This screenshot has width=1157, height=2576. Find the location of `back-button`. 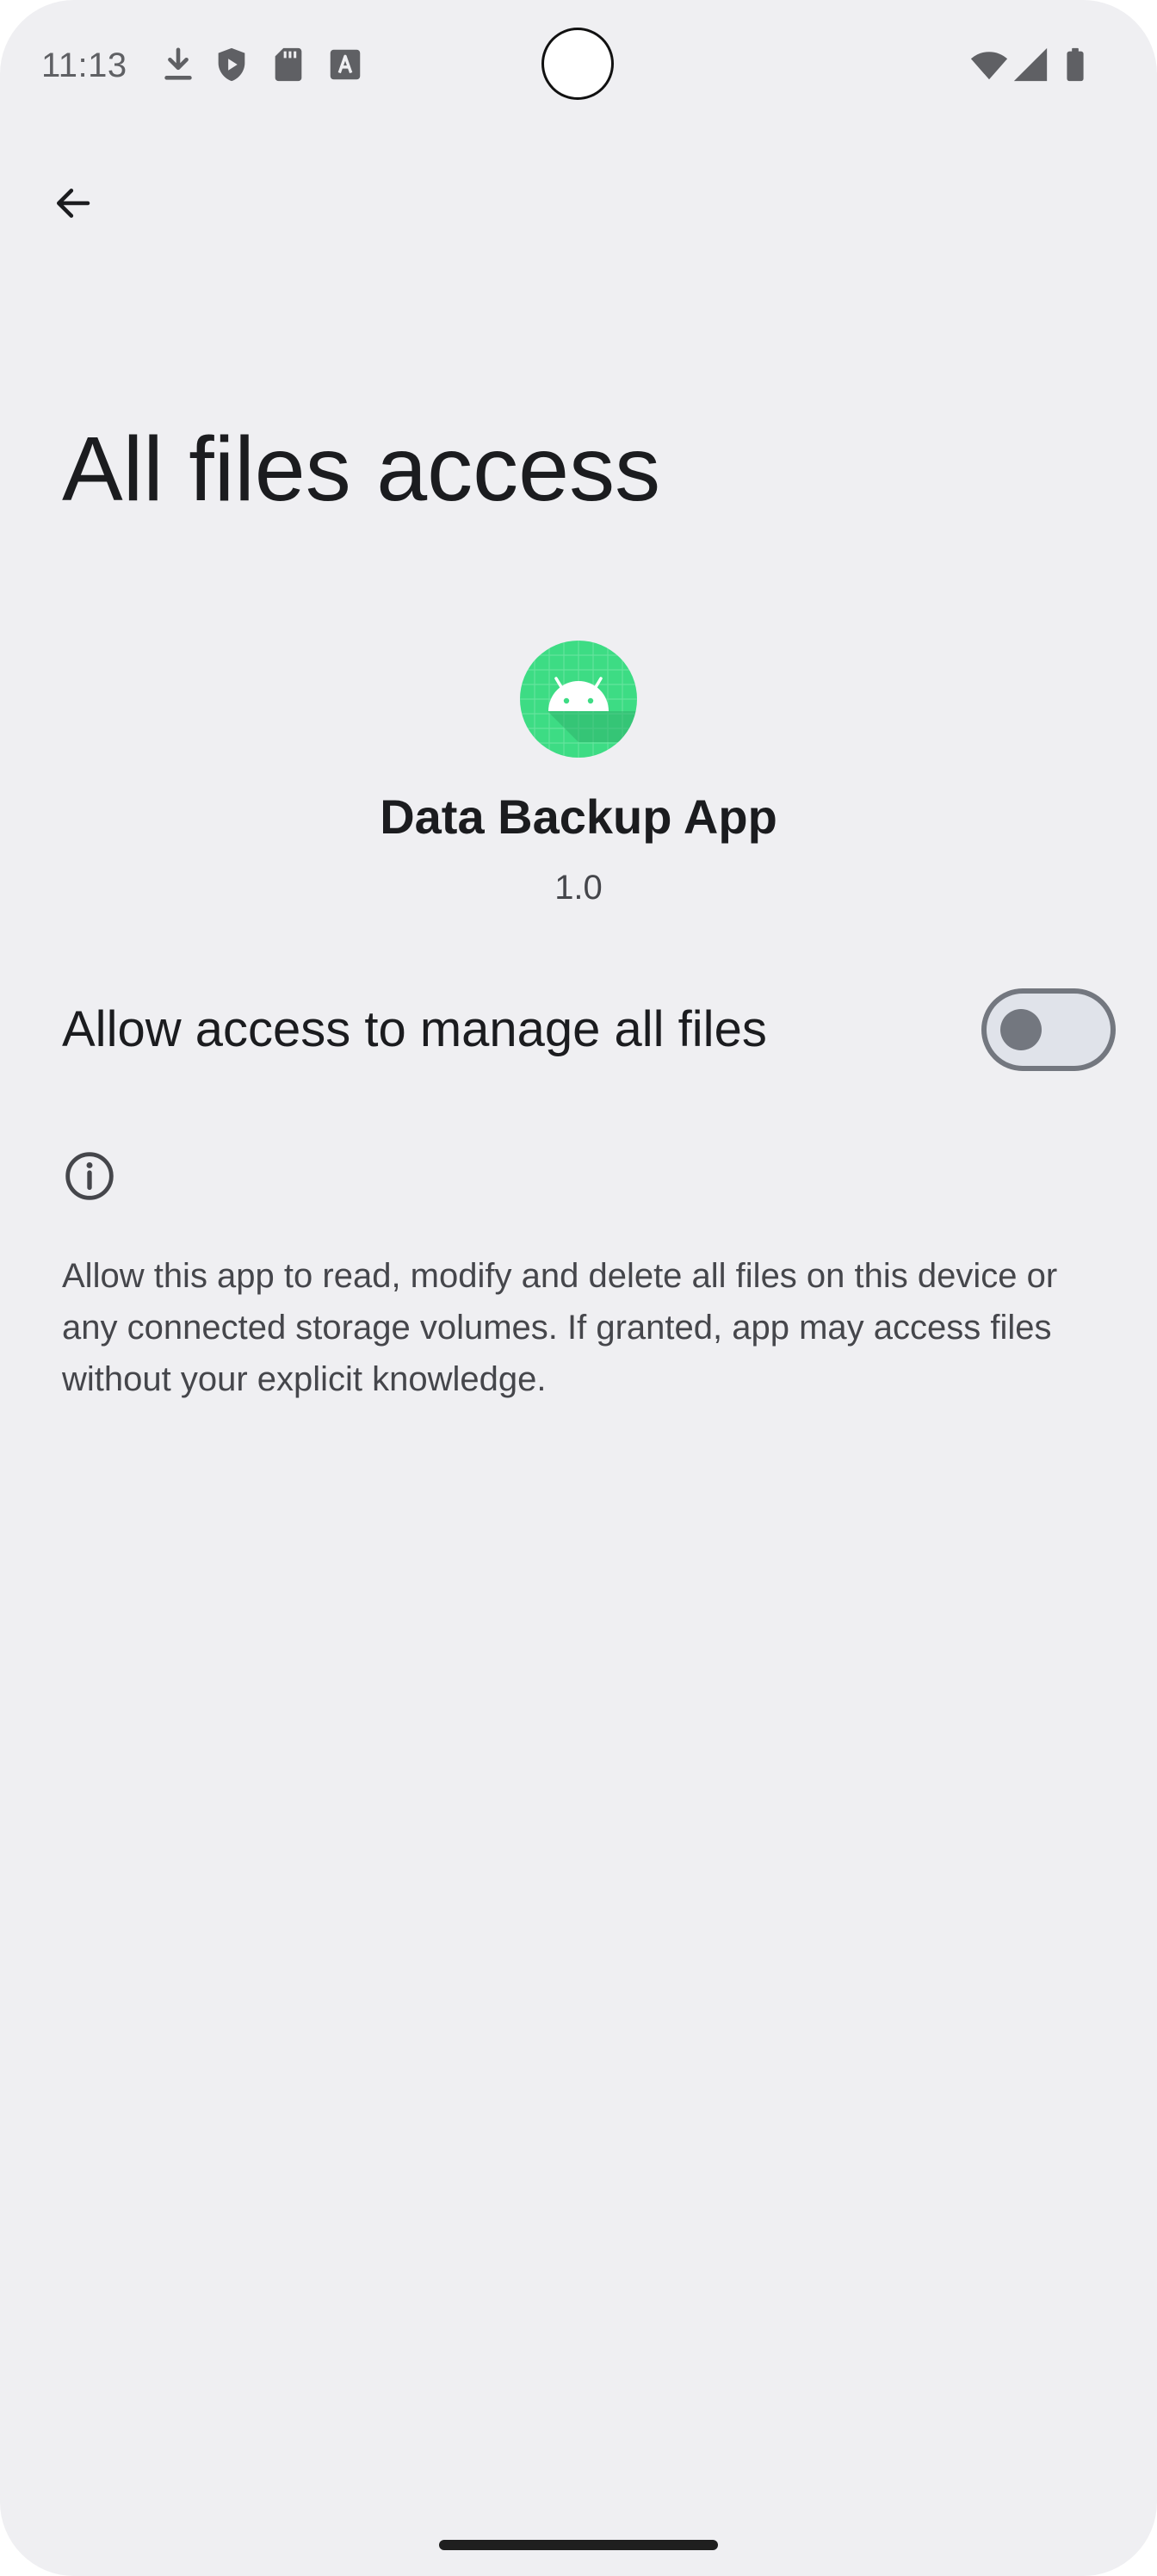

back-button is located at coordinates (72, 203).